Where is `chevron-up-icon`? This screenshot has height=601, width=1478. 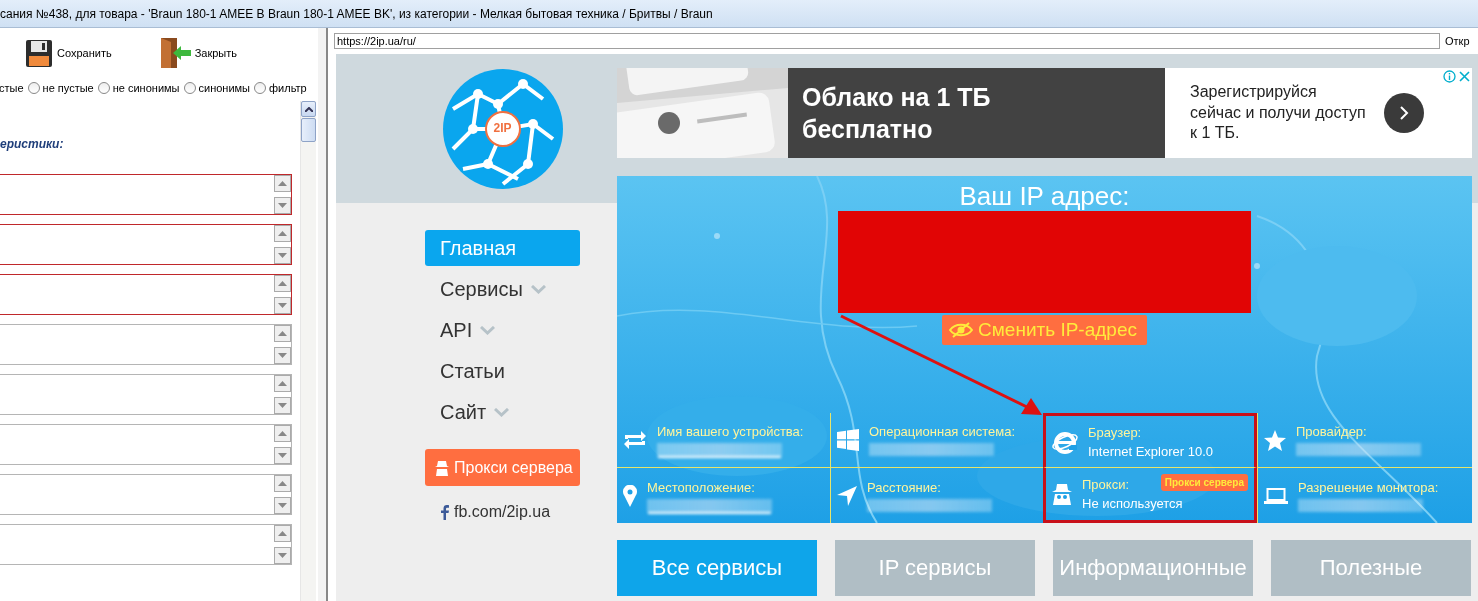
chevron-up-icon is located at coordinates (308, 109).